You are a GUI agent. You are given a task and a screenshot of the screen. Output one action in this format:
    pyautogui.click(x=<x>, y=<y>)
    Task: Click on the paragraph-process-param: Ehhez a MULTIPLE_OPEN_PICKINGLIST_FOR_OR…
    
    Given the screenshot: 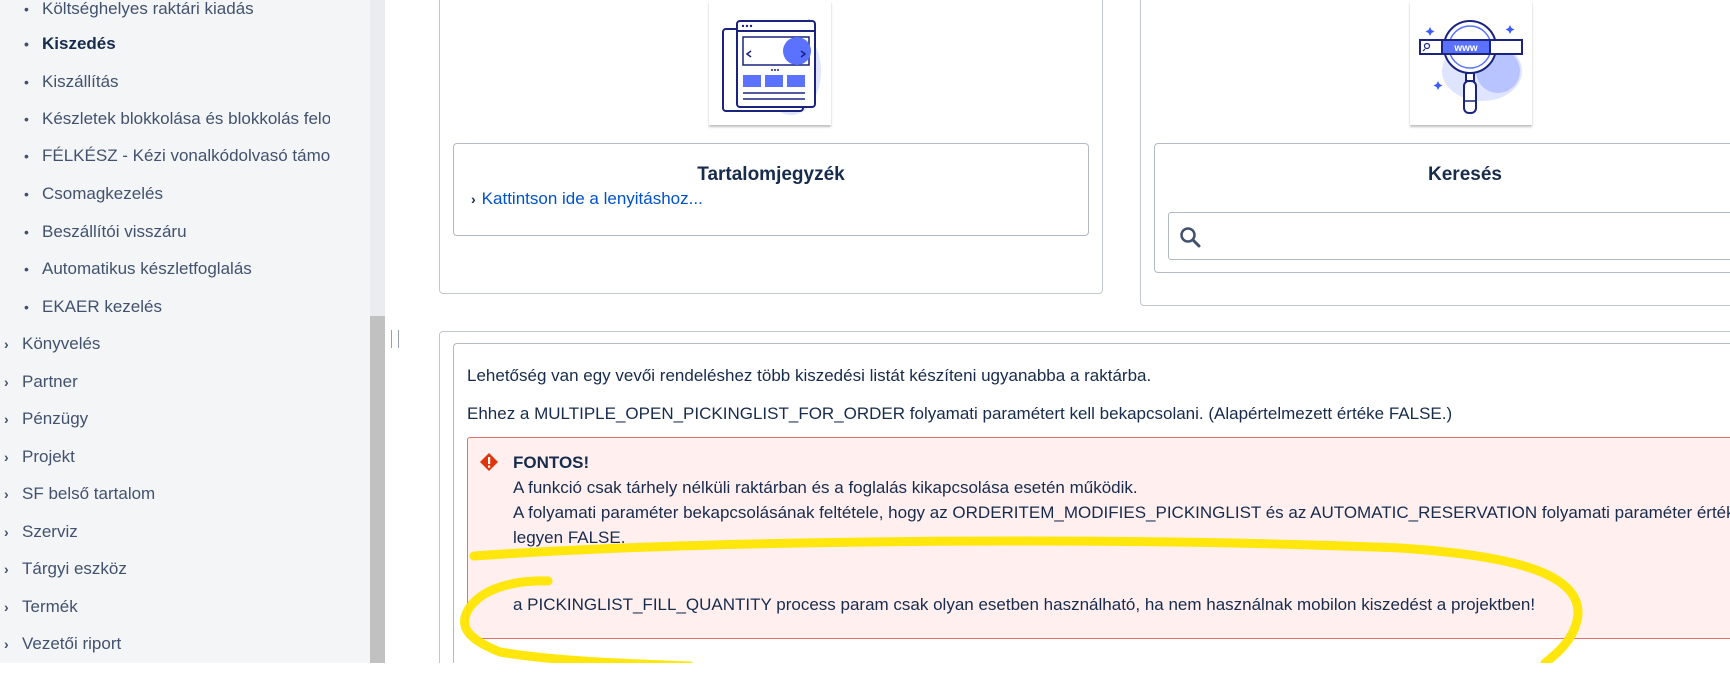 What is the action you would take?
    pyautogui.click(x=960, y=413)
    